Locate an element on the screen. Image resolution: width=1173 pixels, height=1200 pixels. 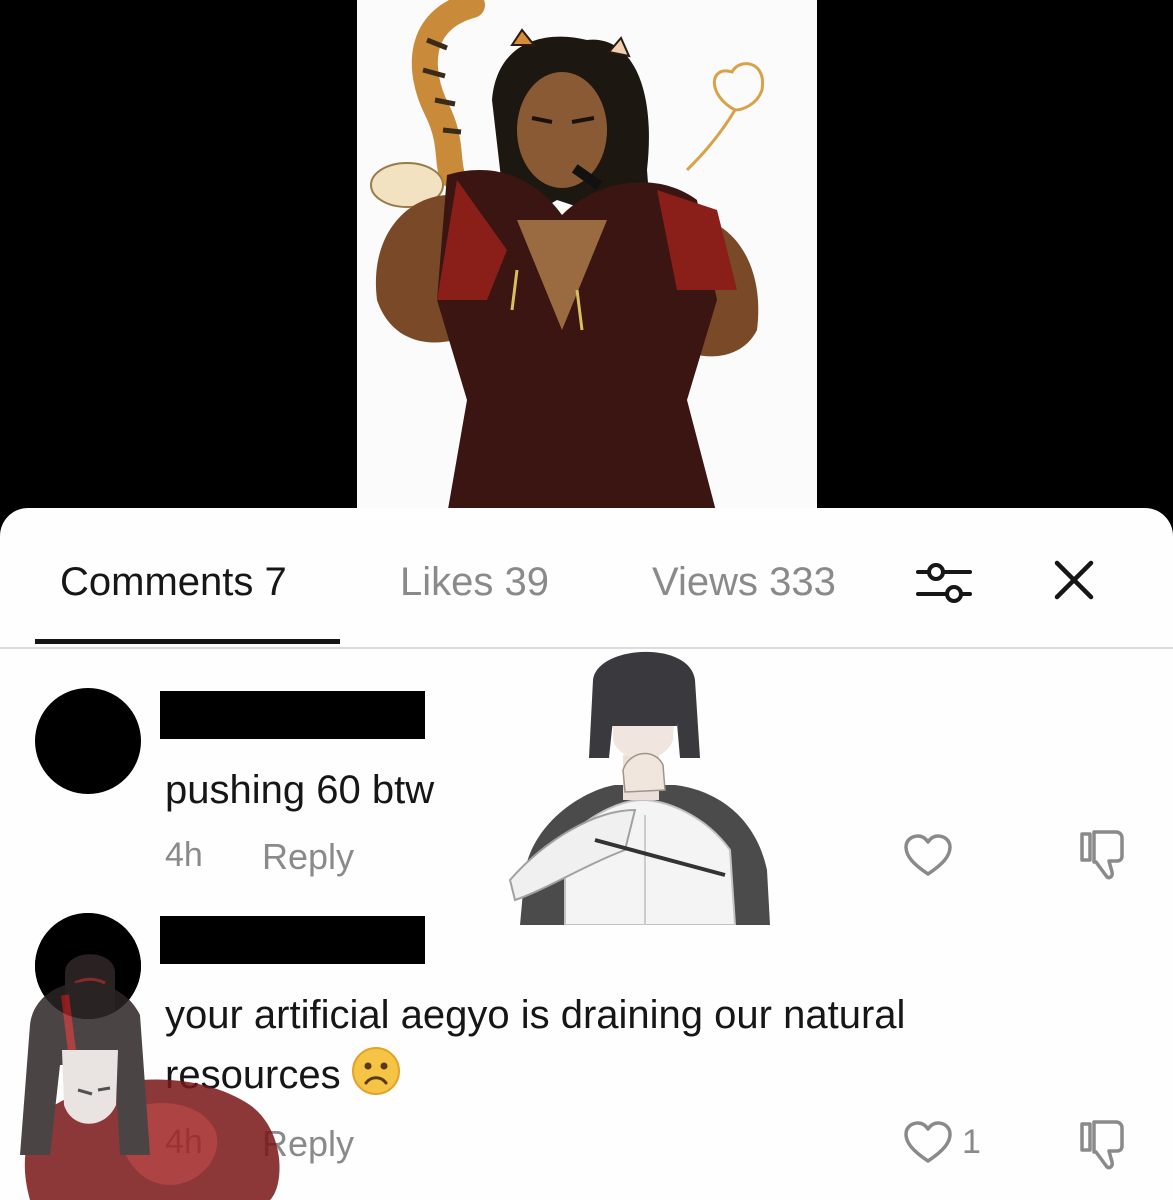
like-count: 1 is located at coordinates (971, 1142).